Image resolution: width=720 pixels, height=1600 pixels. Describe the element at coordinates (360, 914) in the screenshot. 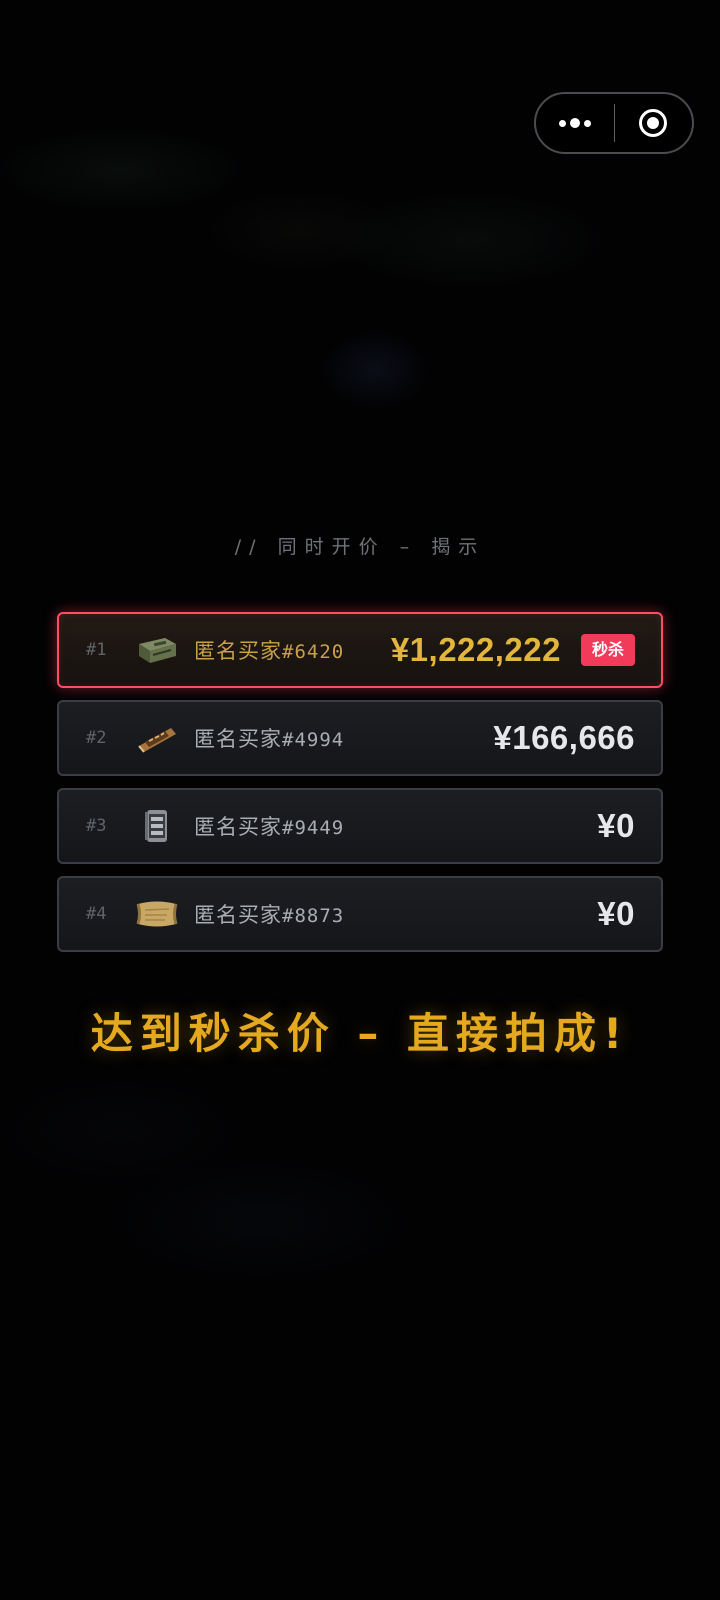

I see `bid-row: #4 匿名买家#8873 ¥0` at that location.